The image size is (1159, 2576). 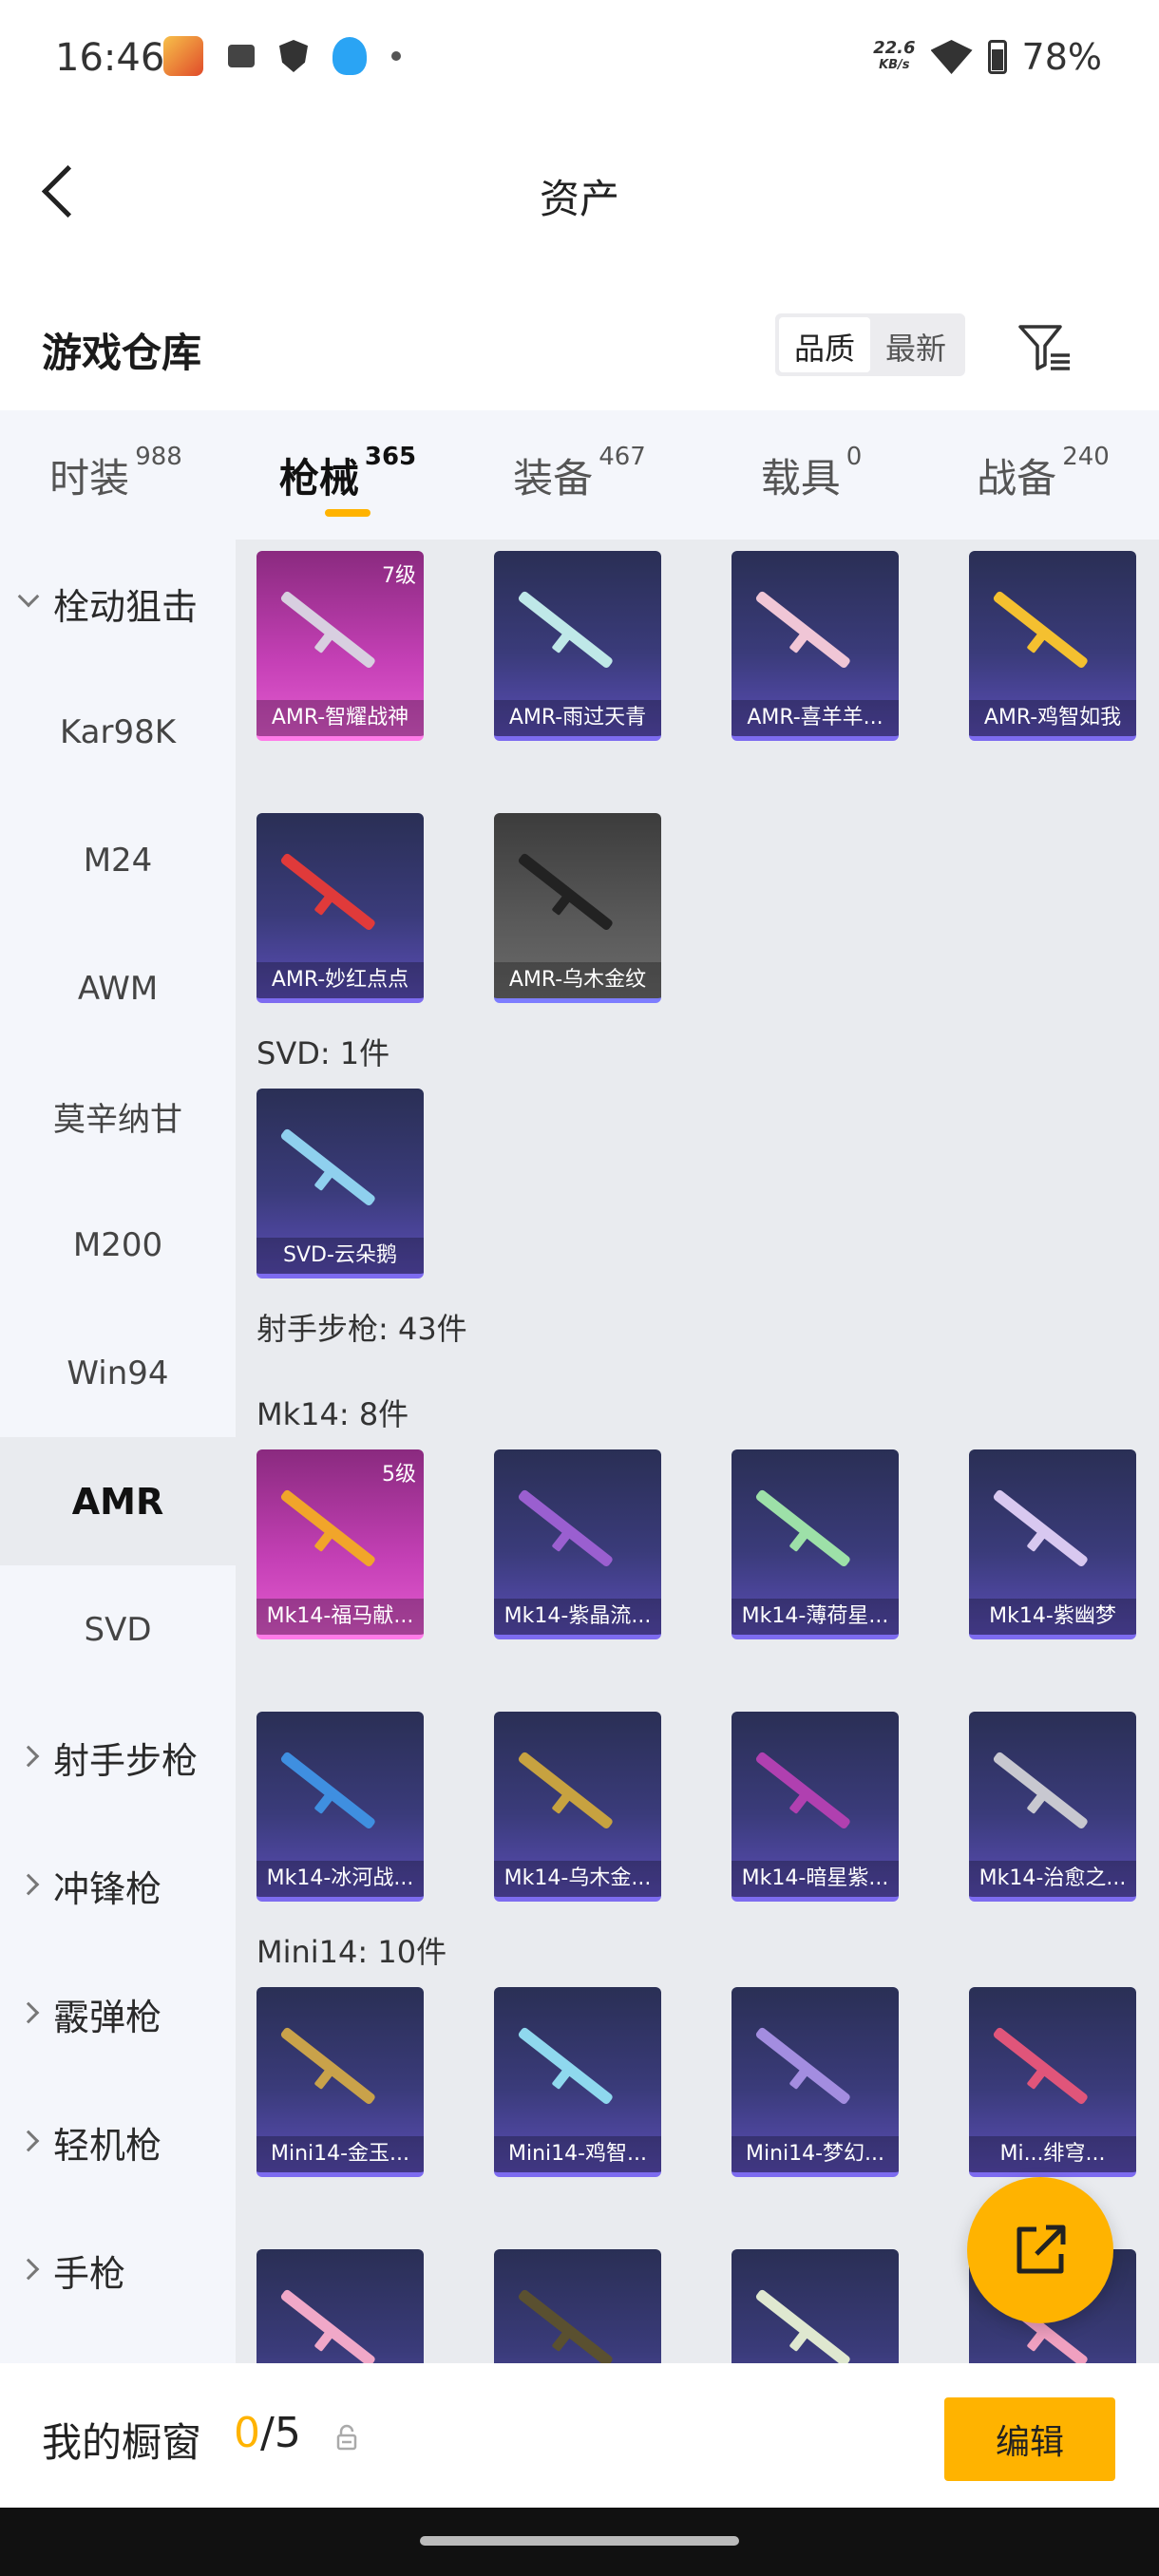 What do you see at coordinates (118, 860) in the screenshot?
I see `sidebar-item-m24: M24` at bounding box center [118, 860].